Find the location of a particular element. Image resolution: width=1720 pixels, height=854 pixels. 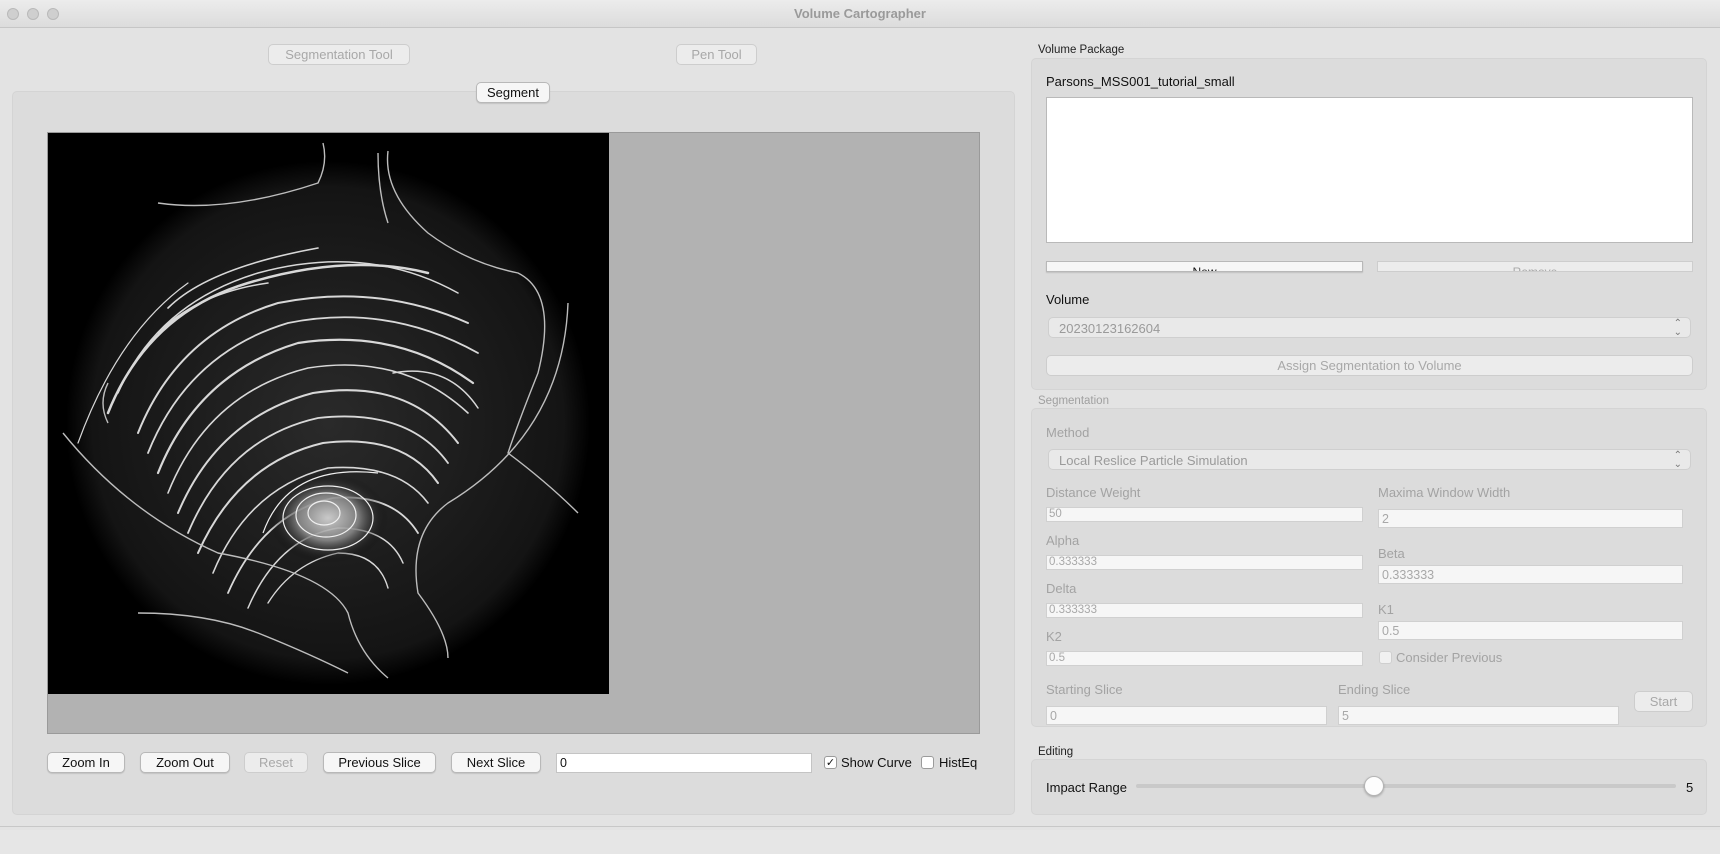

maxima-window-field: 2 is located at coordinates (1530, 518).